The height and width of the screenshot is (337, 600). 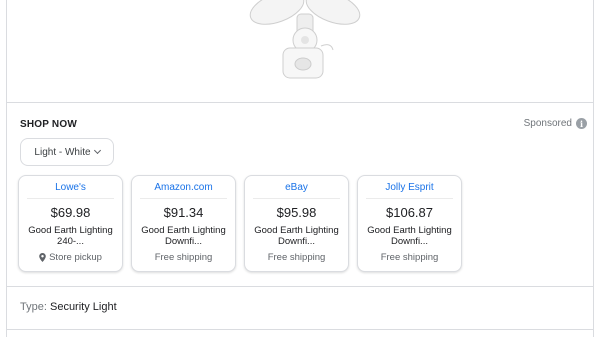 What do you see at coordinates (83, 307) in the screenshot?
I see `type-value: Security Light` at bounding box center [83, 307].